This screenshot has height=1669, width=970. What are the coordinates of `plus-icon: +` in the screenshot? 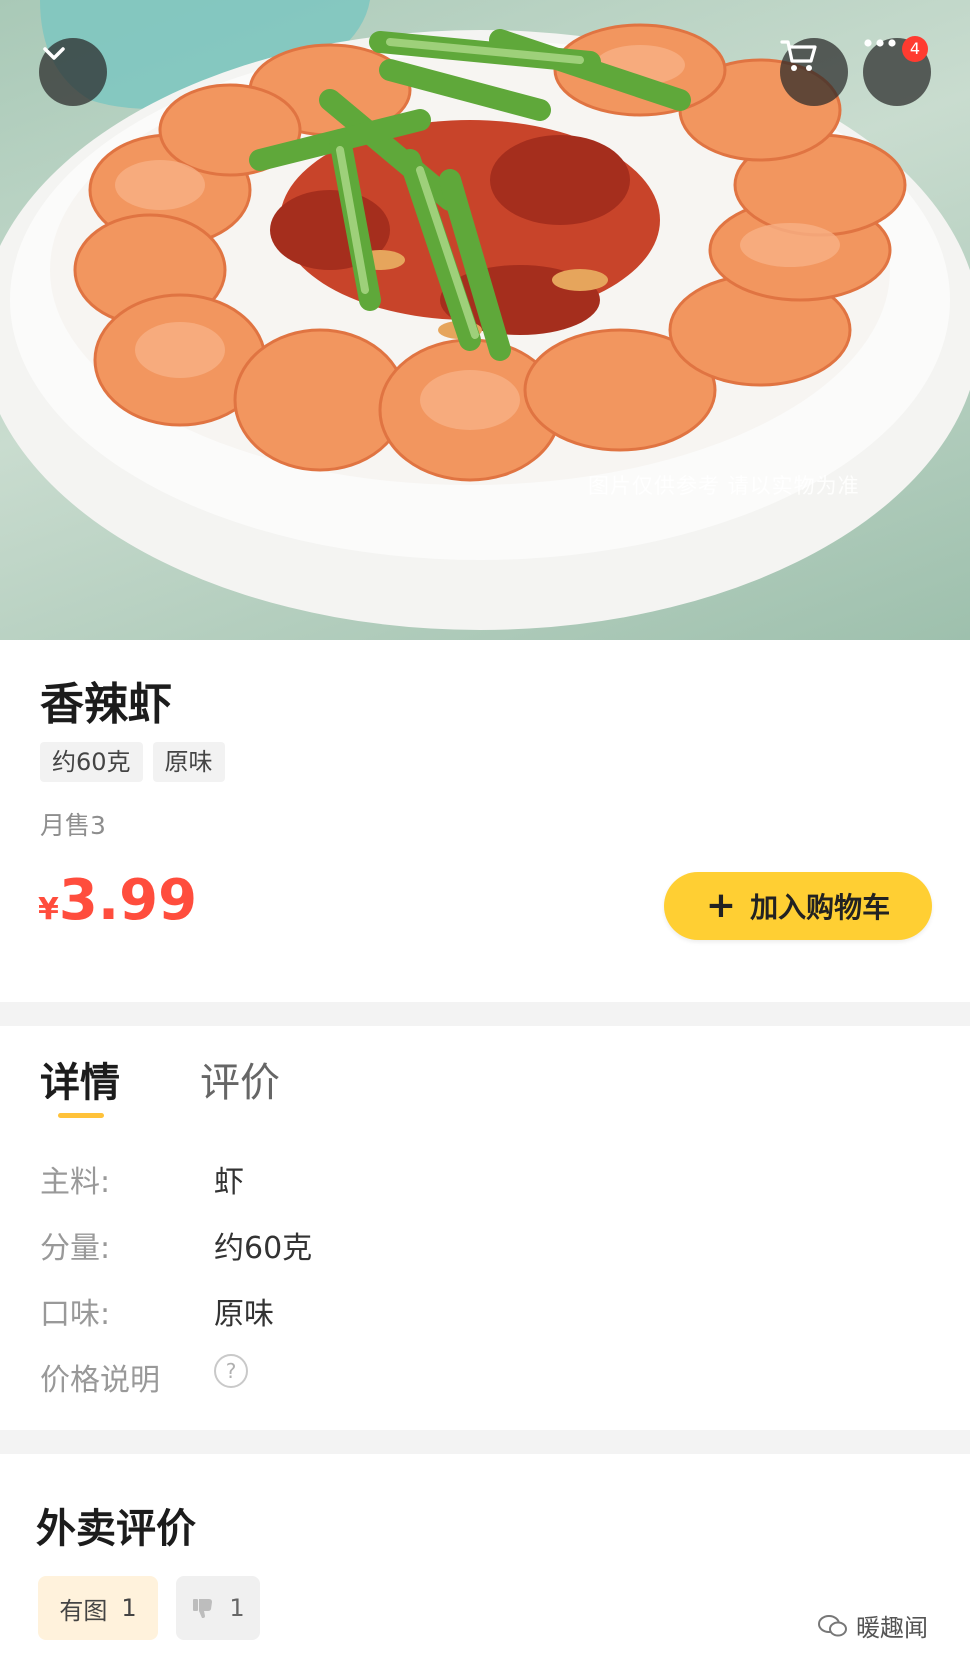 It's located at (721, 905).